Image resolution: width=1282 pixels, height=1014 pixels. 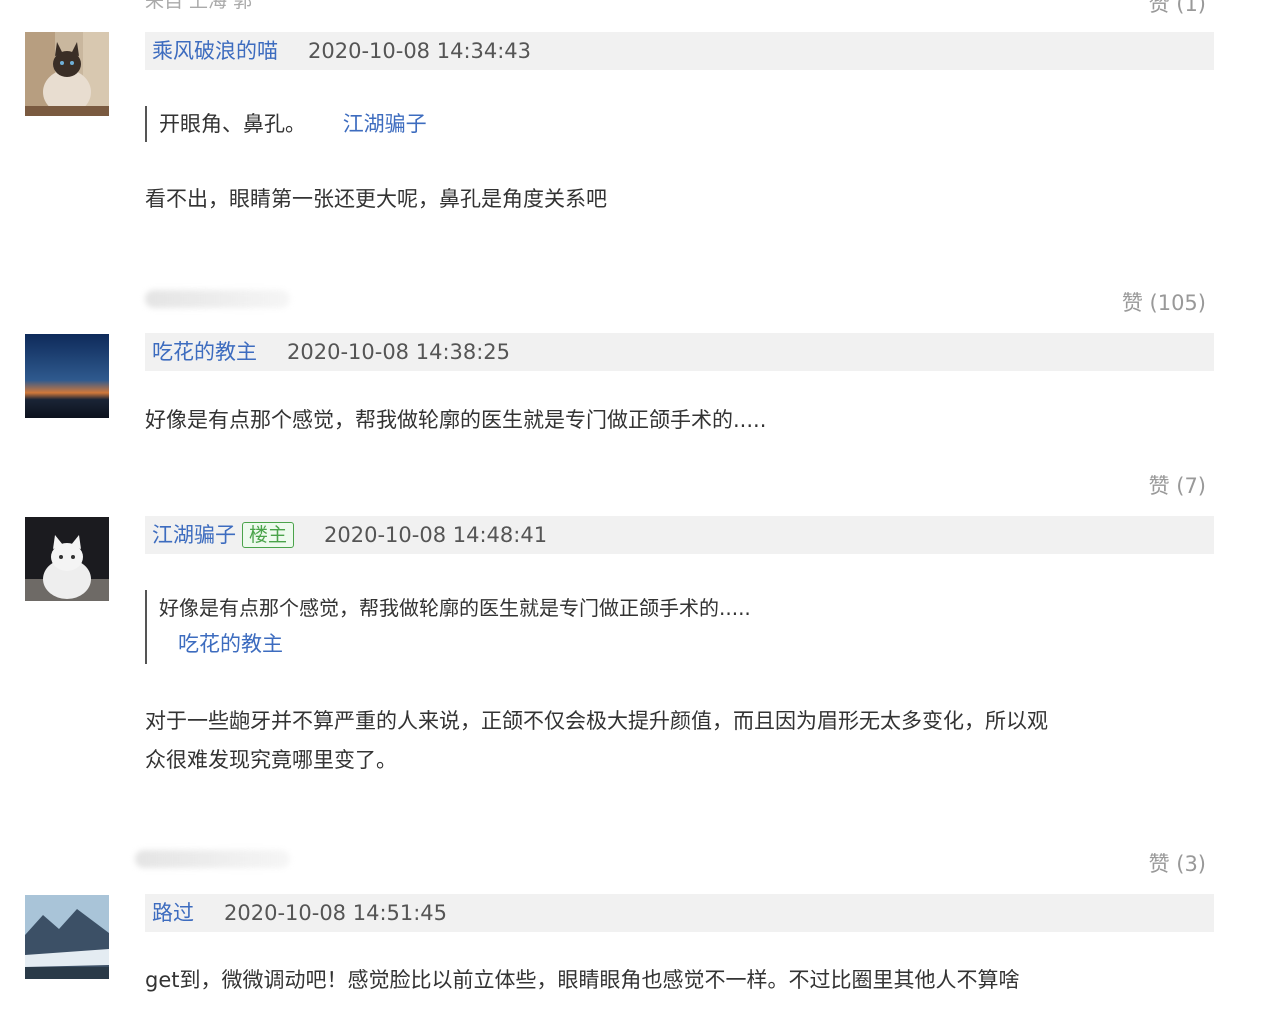 I want to click on cat-avatar-icon, so click(x=67, y=74).